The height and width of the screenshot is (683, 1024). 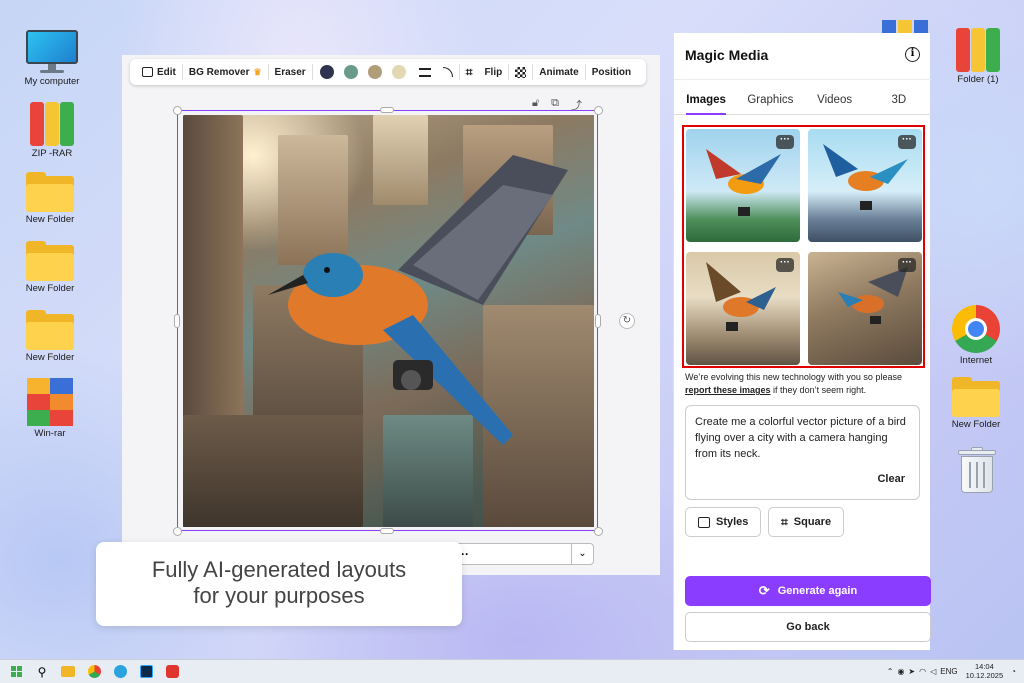 I want to click on generated-results-grid: ··· ··· ··· ···, so click(x=803, y=246).